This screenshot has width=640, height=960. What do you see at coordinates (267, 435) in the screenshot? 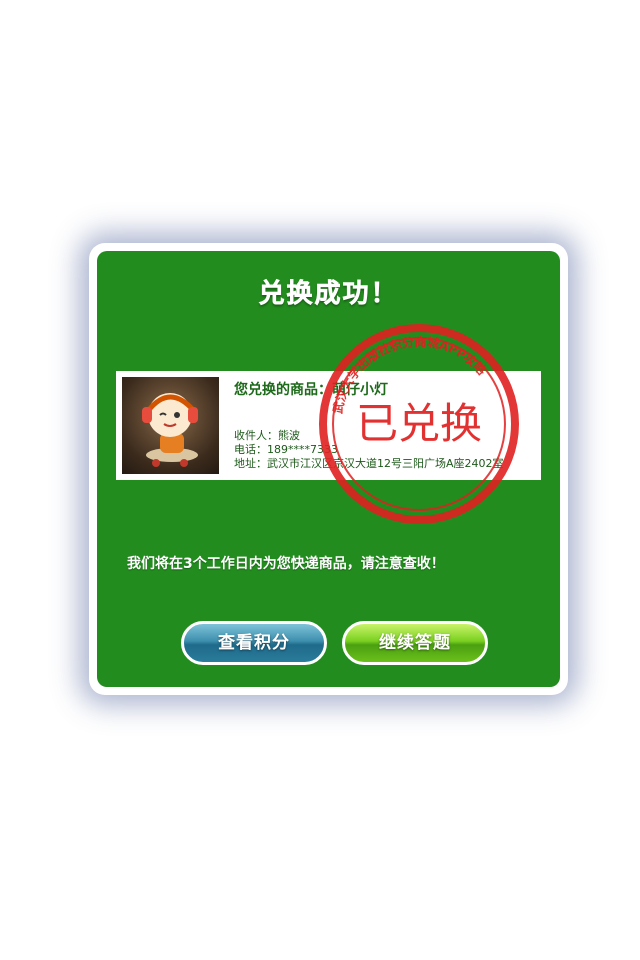
I see `recipient-name: 收件人：熊波` at bounding box center [267, 435].